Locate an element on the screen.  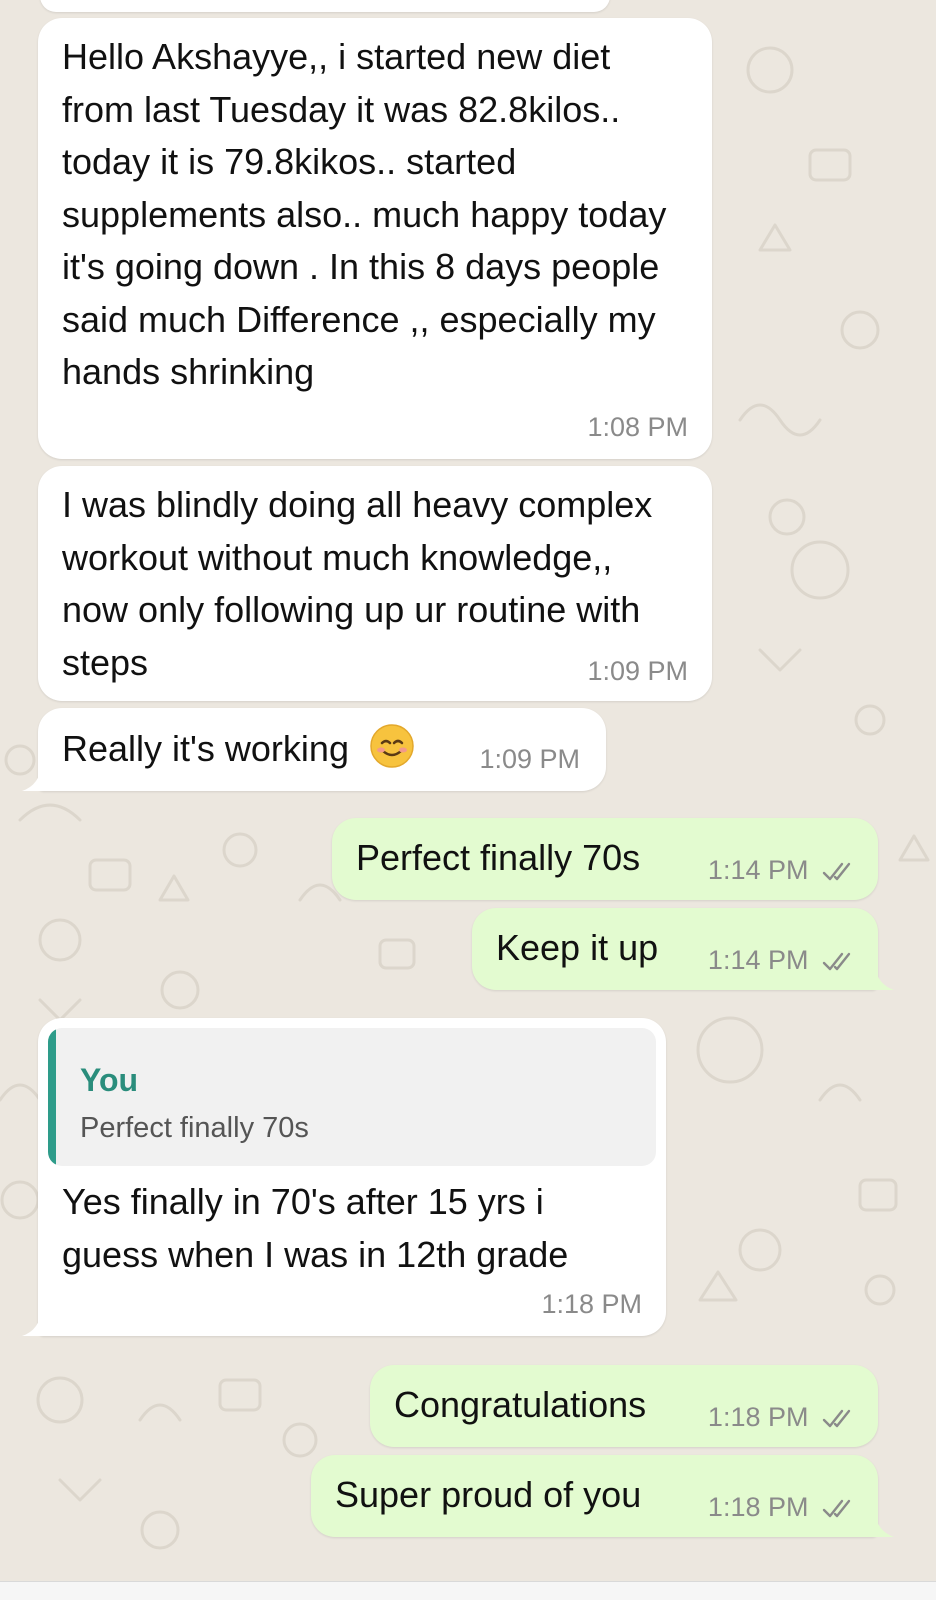
input-bar-edge is located at coordinates (468, 1590).